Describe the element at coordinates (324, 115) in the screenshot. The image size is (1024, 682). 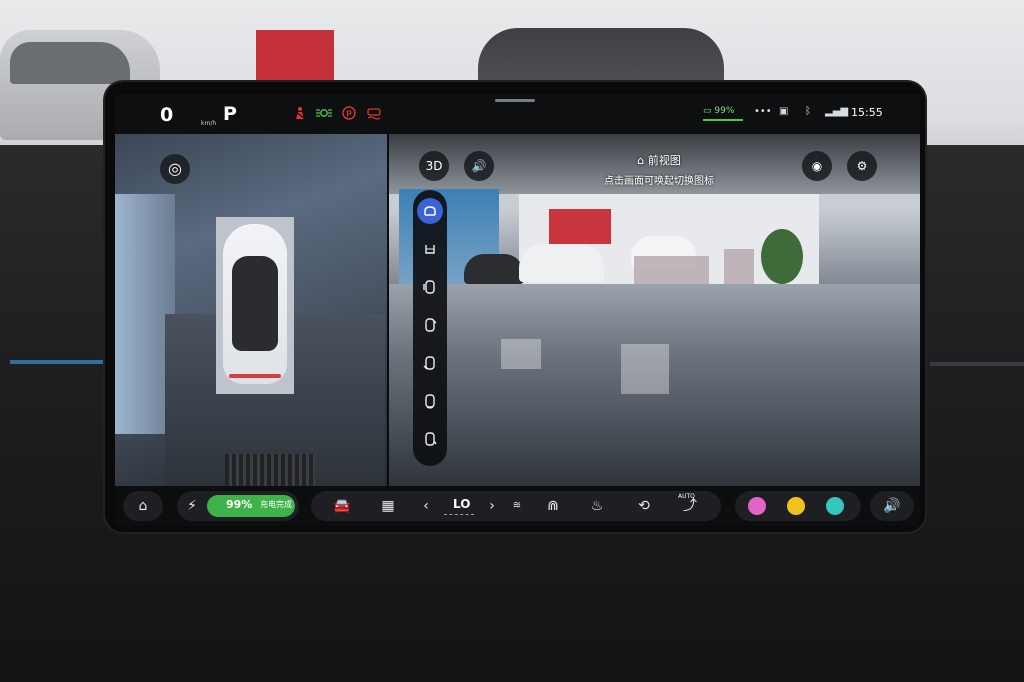
I see `lights-icon` at that location.